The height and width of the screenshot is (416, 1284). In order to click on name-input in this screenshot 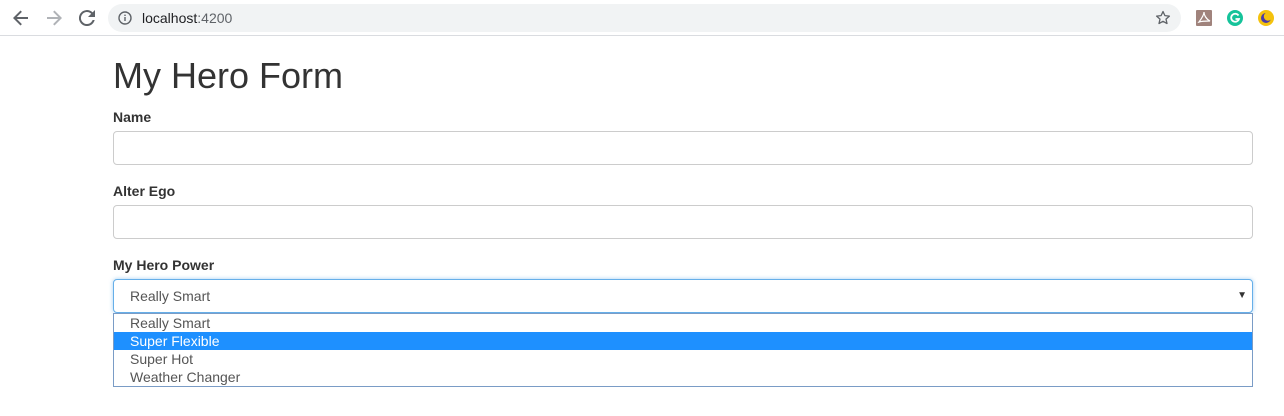, I will do `click(683, 148)`.